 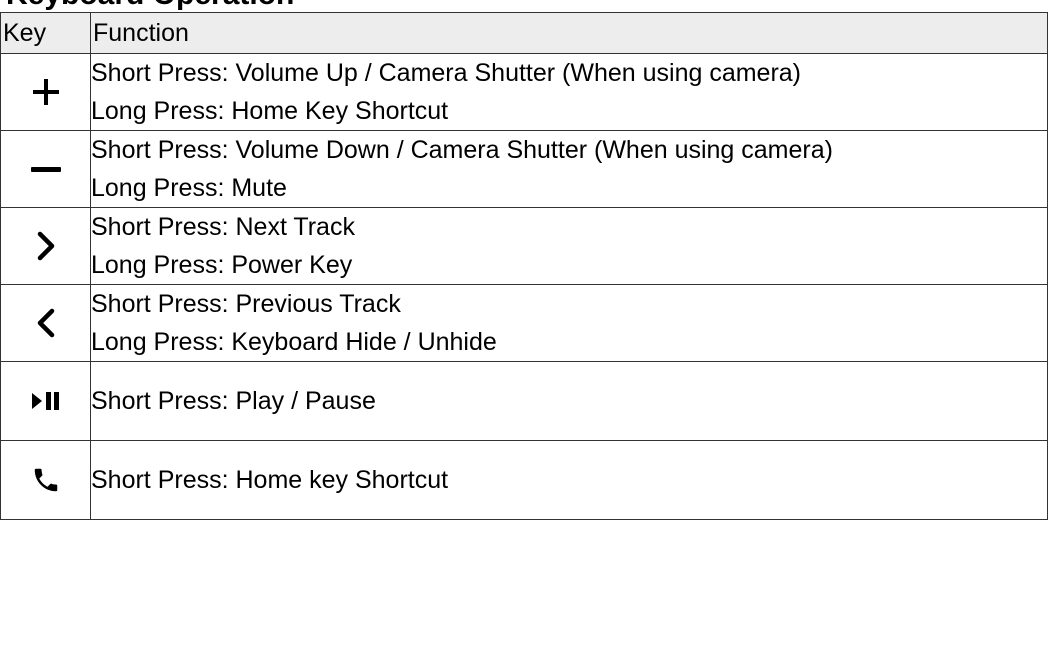 I want to click on table-row: Short Press: Play / Pause, so click(x=524, y=401).